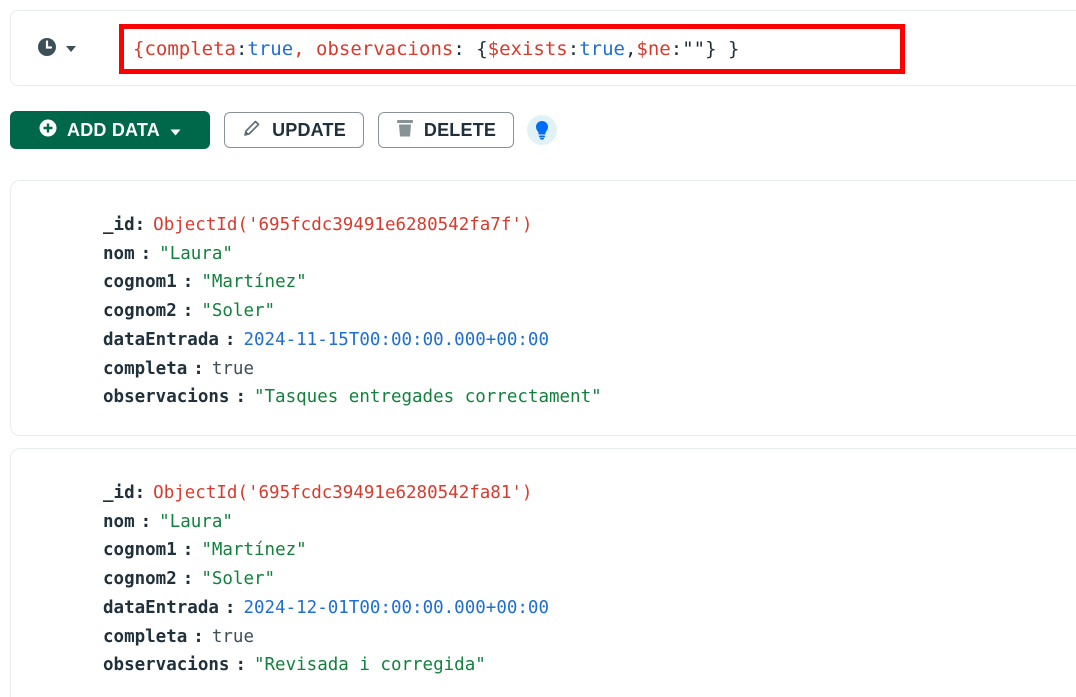 The width and height of the screenshot is (1076, 697). Describe the element at coordinates (653, 49) in the screenshot. I see `query-token: $ne` at that location.